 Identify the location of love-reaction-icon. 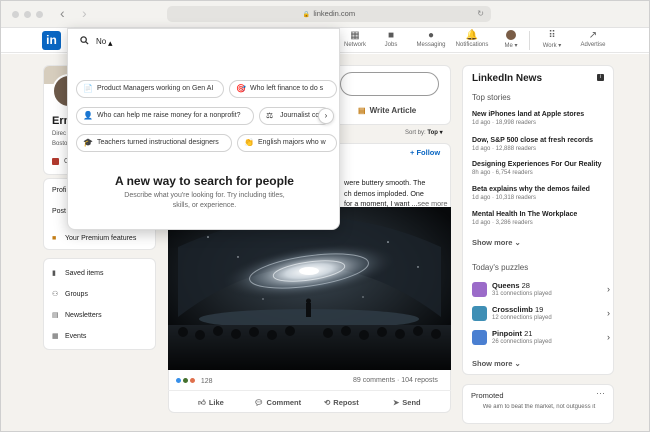
(192, 380).